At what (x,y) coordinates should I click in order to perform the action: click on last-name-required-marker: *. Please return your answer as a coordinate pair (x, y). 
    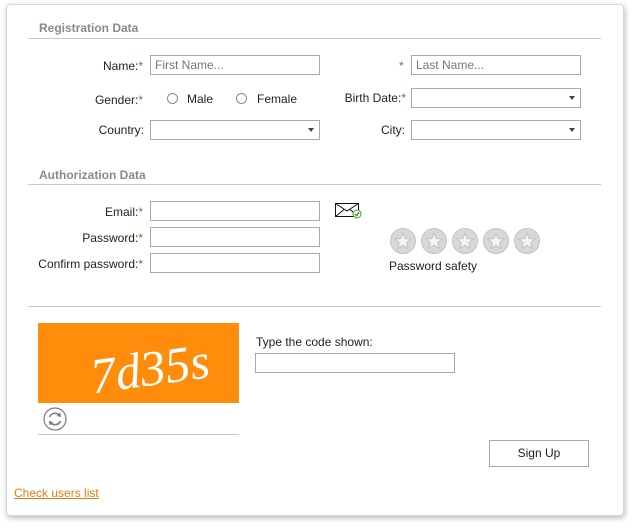
    Looking at the image, I should click on (401, 66).